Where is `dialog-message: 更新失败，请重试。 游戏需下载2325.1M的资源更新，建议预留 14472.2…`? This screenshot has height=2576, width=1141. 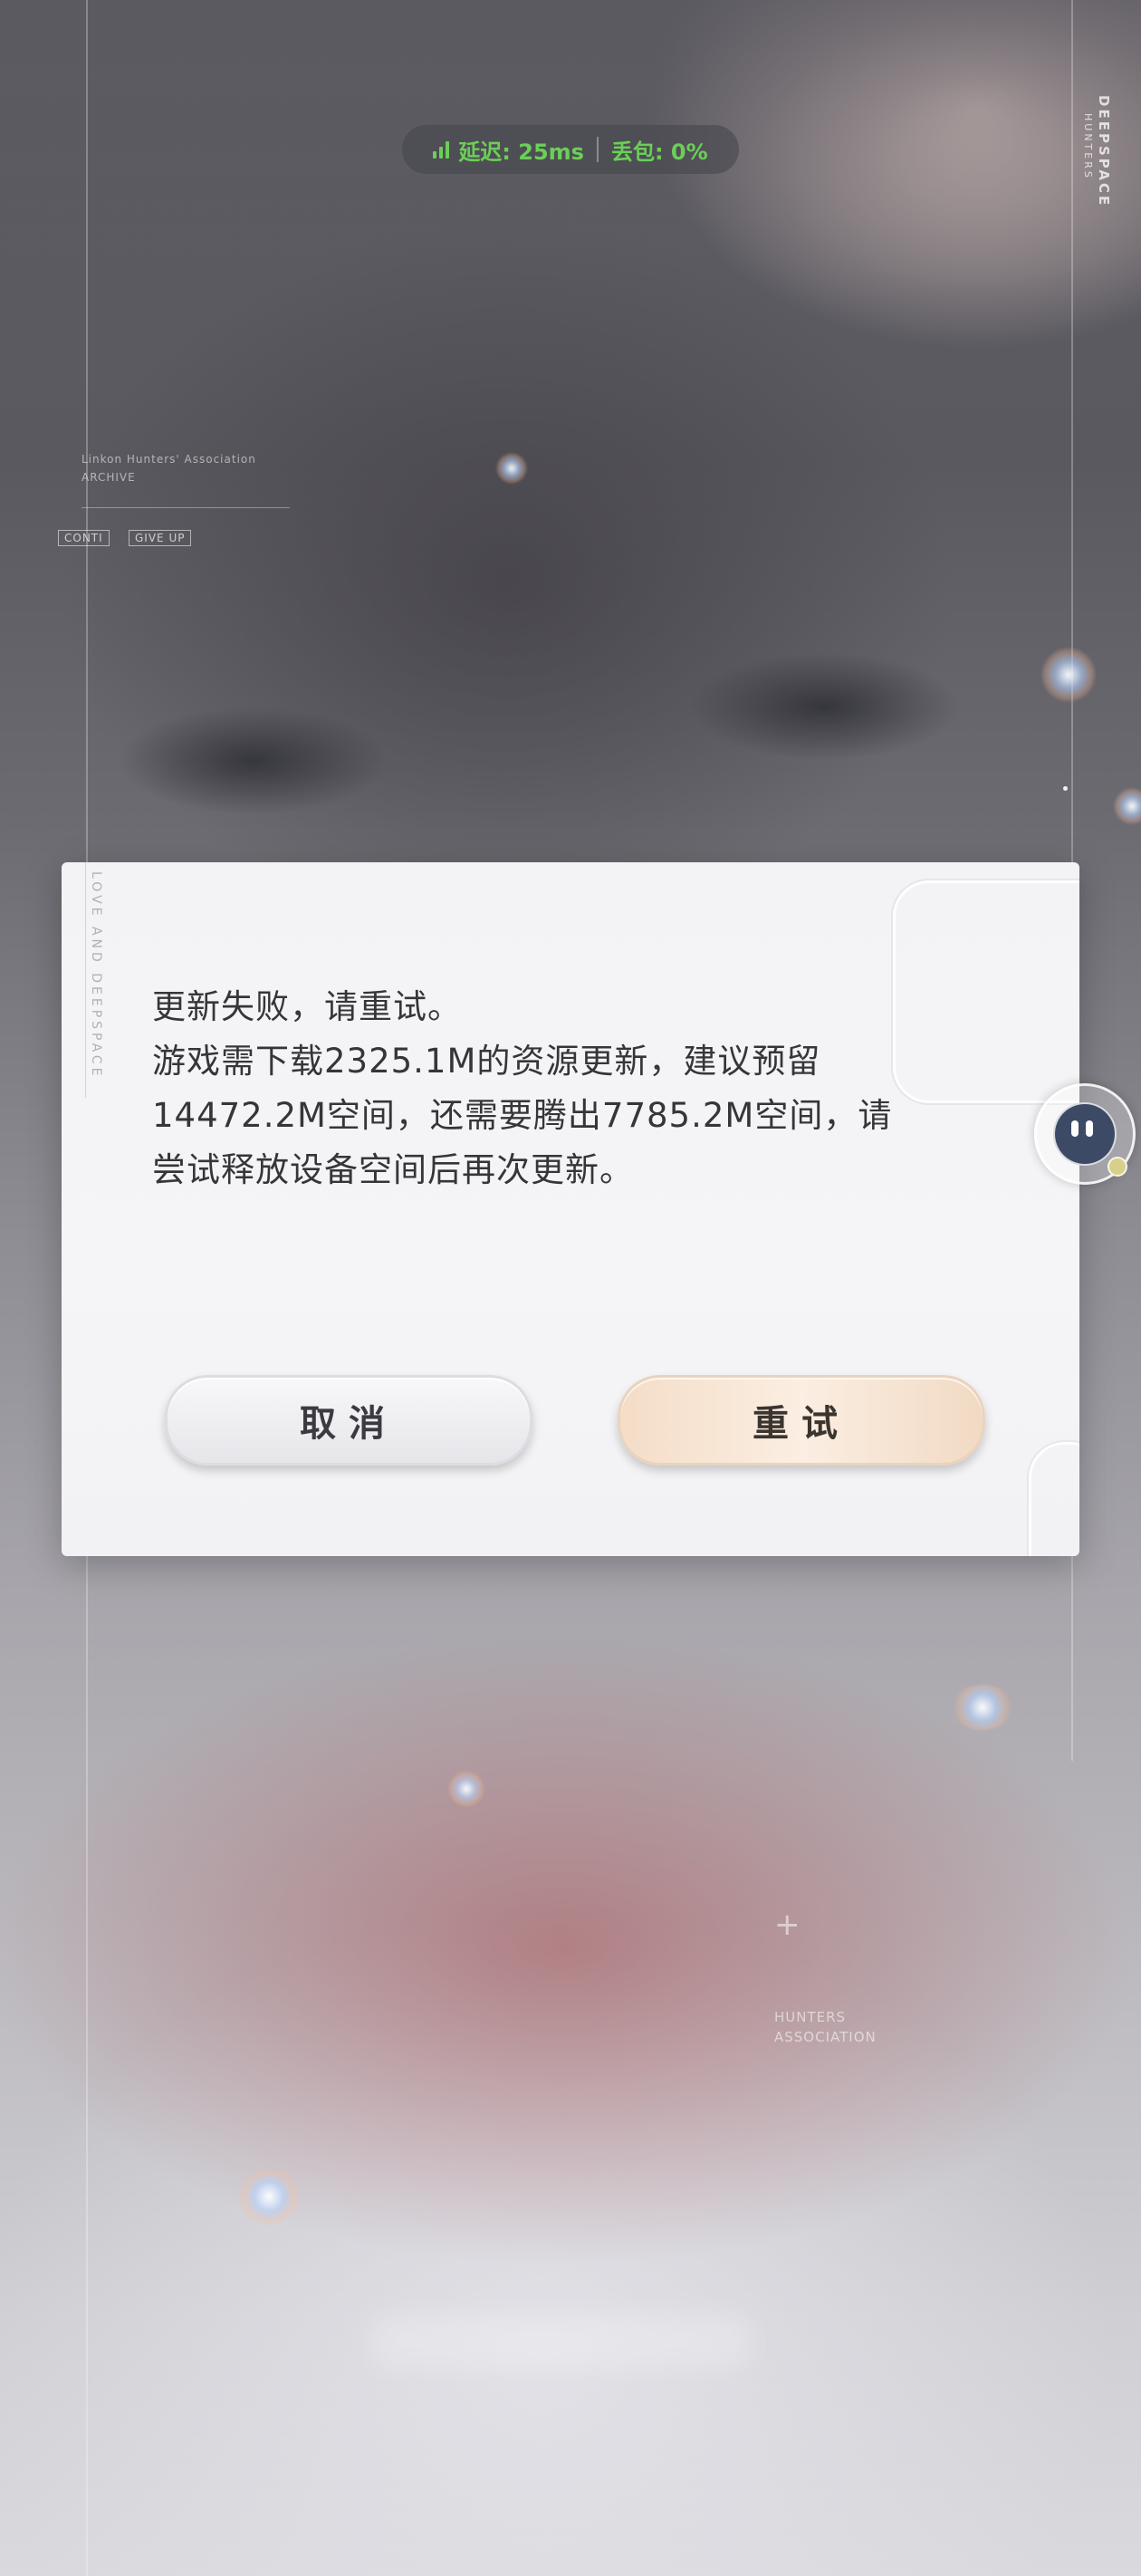
dialog-message: 更新失败，请重试。 游戏需下载2325.1M的资源更新，建议预留 14472.2… is located at coordinates (586, 1088).